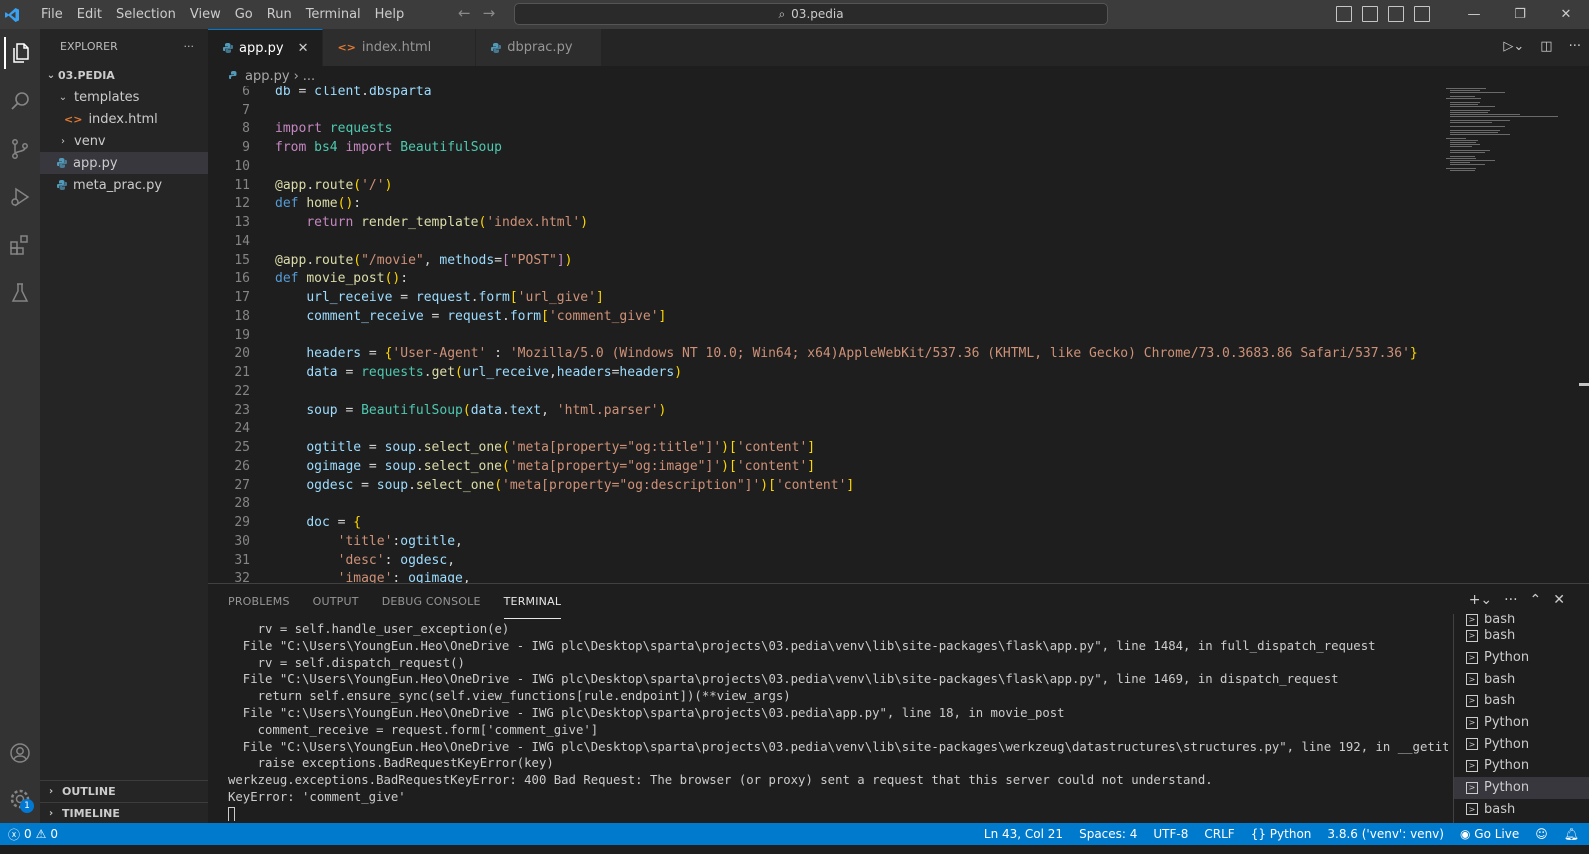  I want to click on accounts-icon, so click(20, 753).